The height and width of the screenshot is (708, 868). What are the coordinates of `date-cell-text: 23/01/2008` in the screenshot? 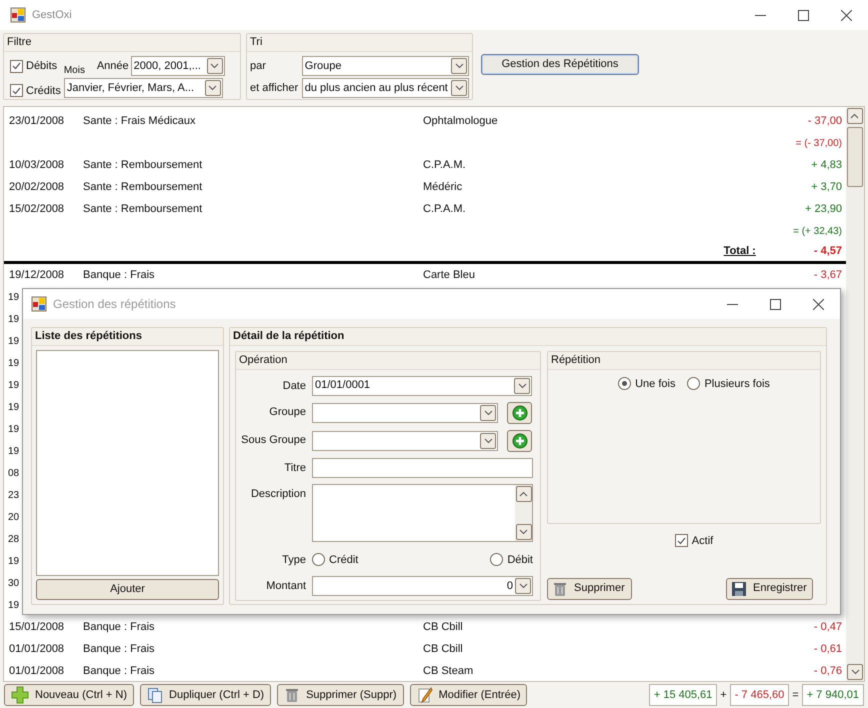 It's located at (37, 121).